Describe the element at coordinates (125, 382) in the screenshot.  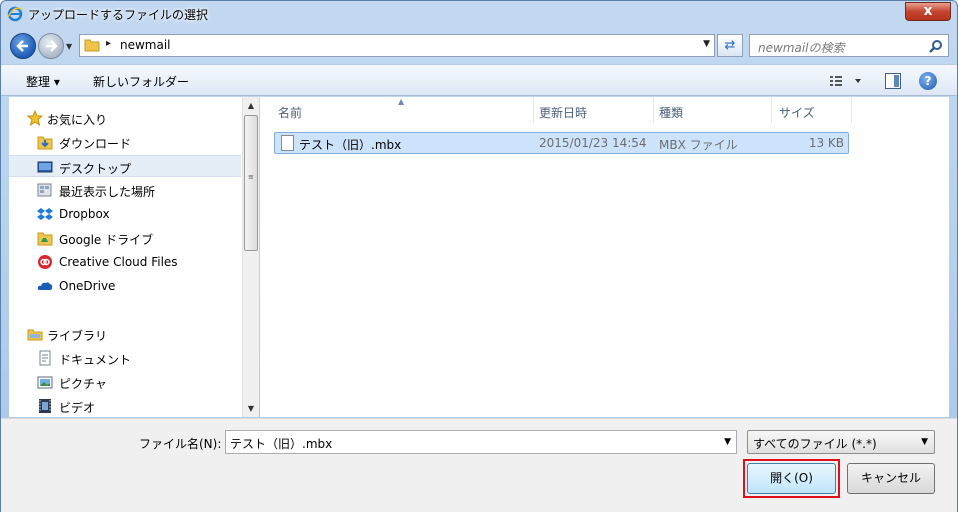
I see `sidebar-item-pictures: ピクチャ` at that location.